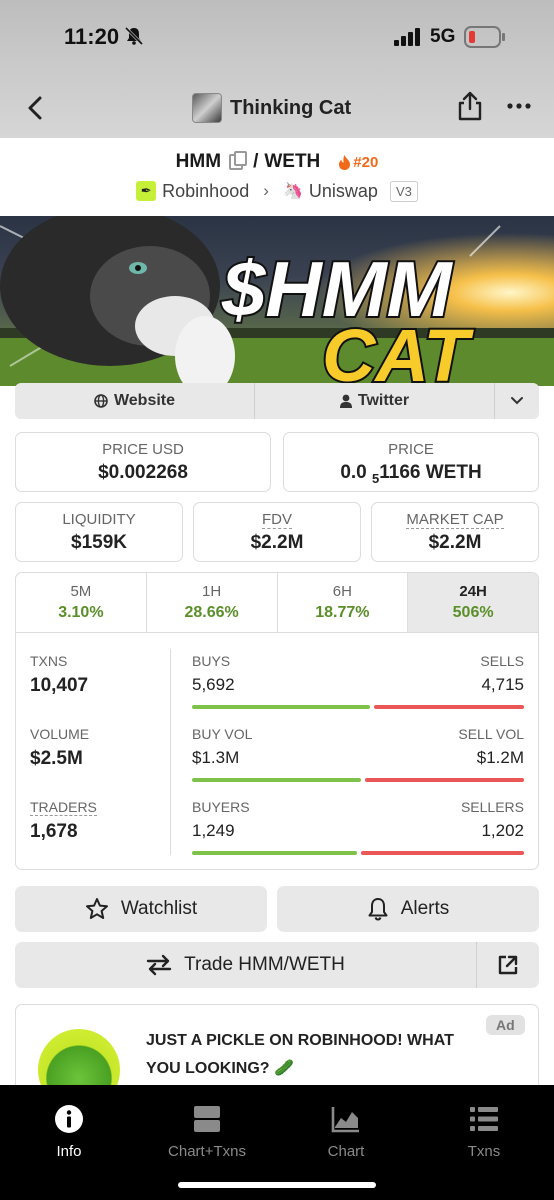 Image resolution: width=554 pixels, height=1200 pixels. Describe the element at coordinates (159, 908) in the screenshot. I see `watchlist-label: Watchlist` at that location.